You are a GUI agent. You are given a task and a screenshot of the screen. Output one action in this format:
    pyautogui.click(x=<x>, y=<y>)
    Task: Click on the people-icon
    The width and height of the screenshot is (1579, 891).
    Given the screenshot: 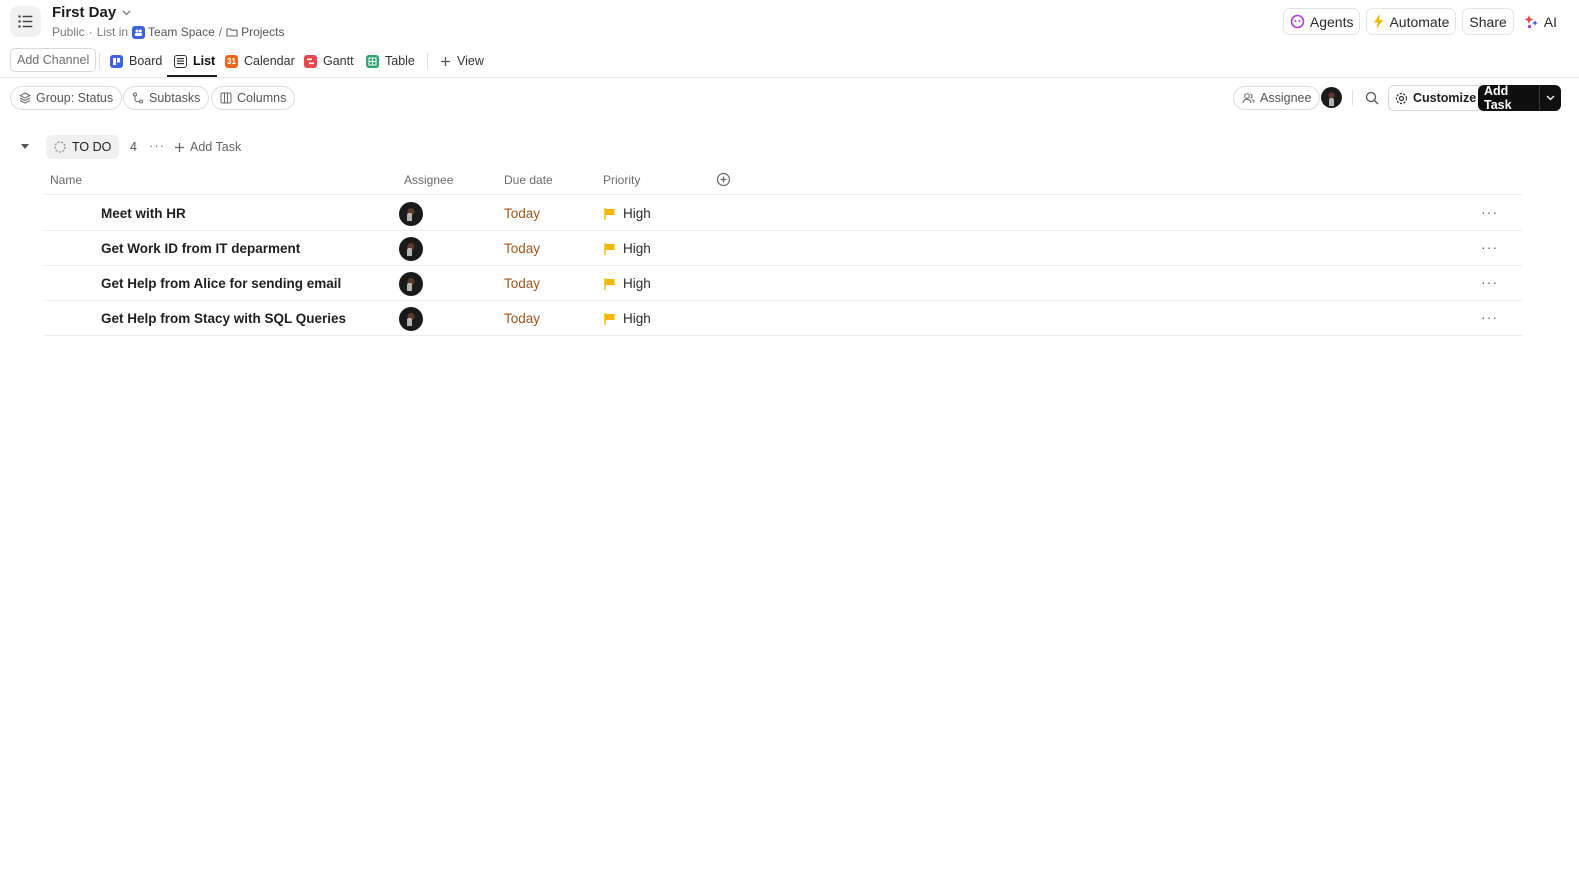 What is the action you would take?
    pyautogui.click(x=1248, y=98)
    